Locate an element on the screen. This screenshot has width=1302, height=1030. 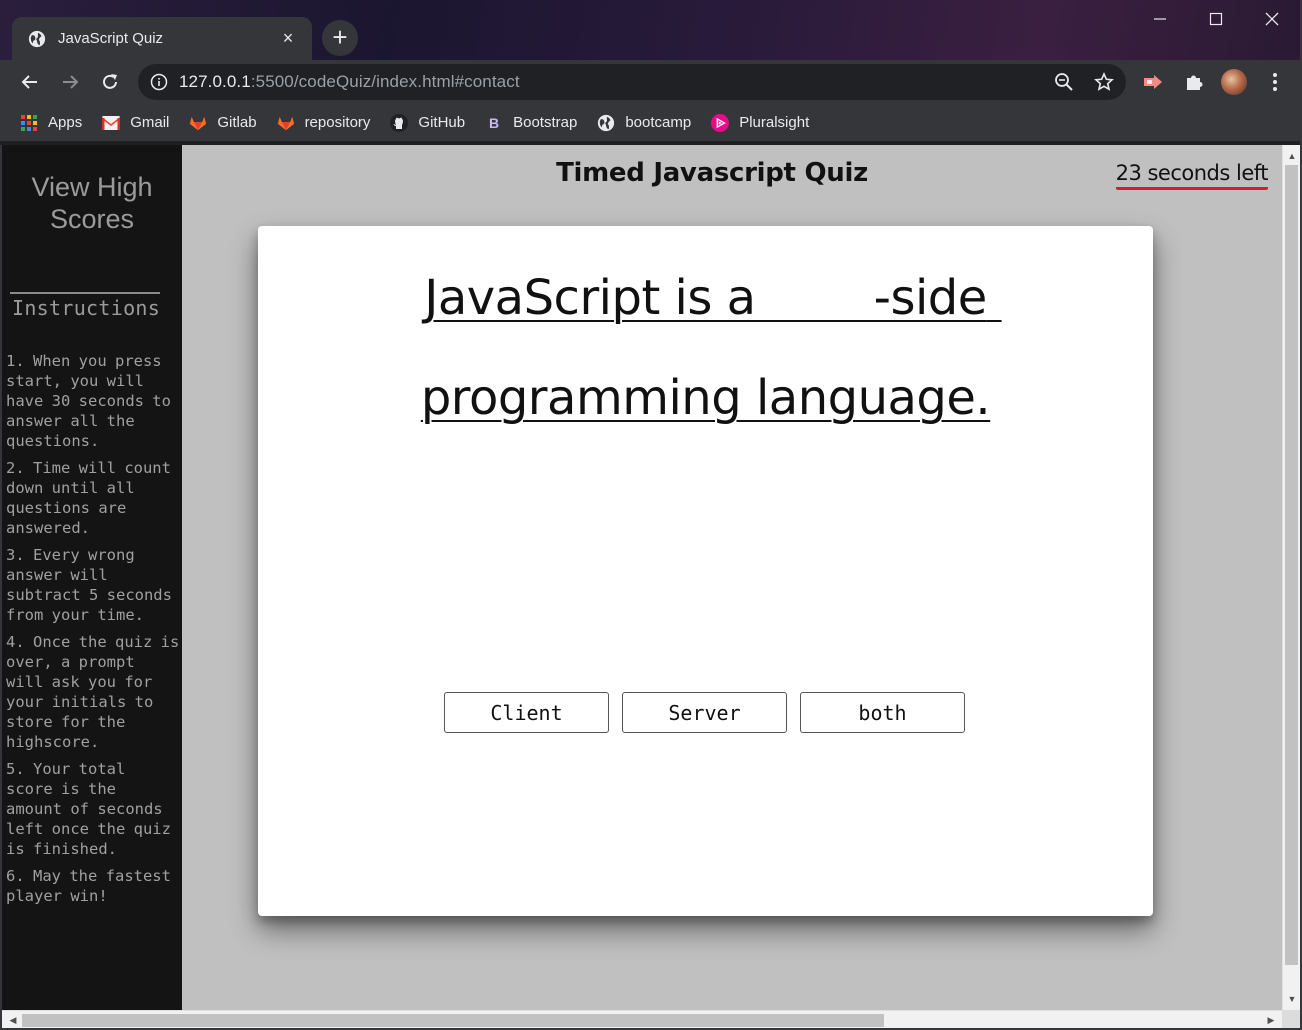
bookmark-pluralsight: Pluralsight is located at coordinates (760, 122).